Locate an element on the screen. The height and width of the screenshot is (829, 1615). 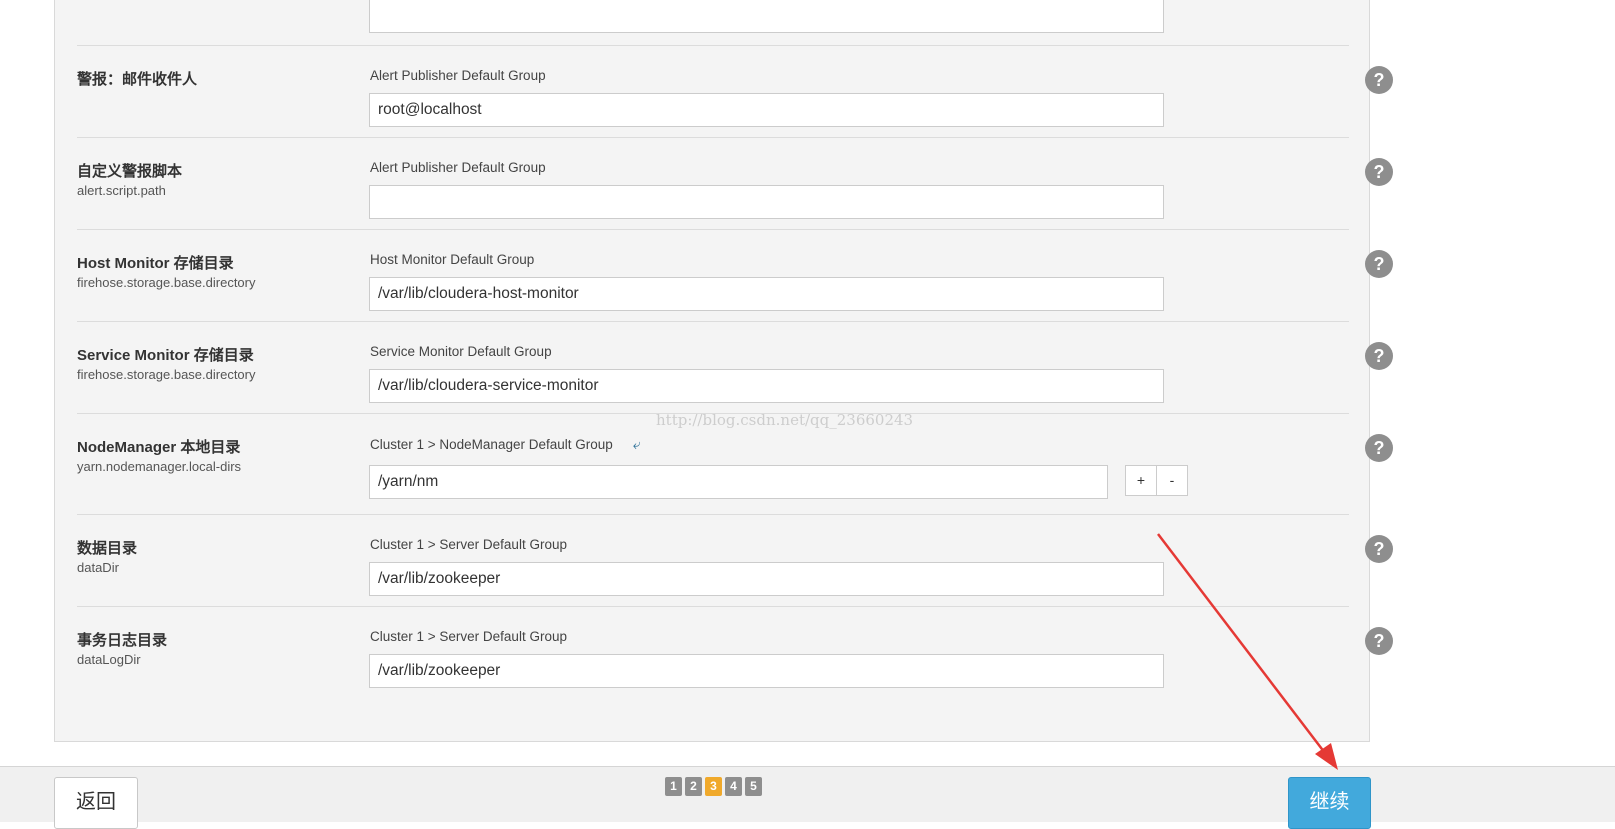
config-row-top-input is located at coordinates (766, 16).